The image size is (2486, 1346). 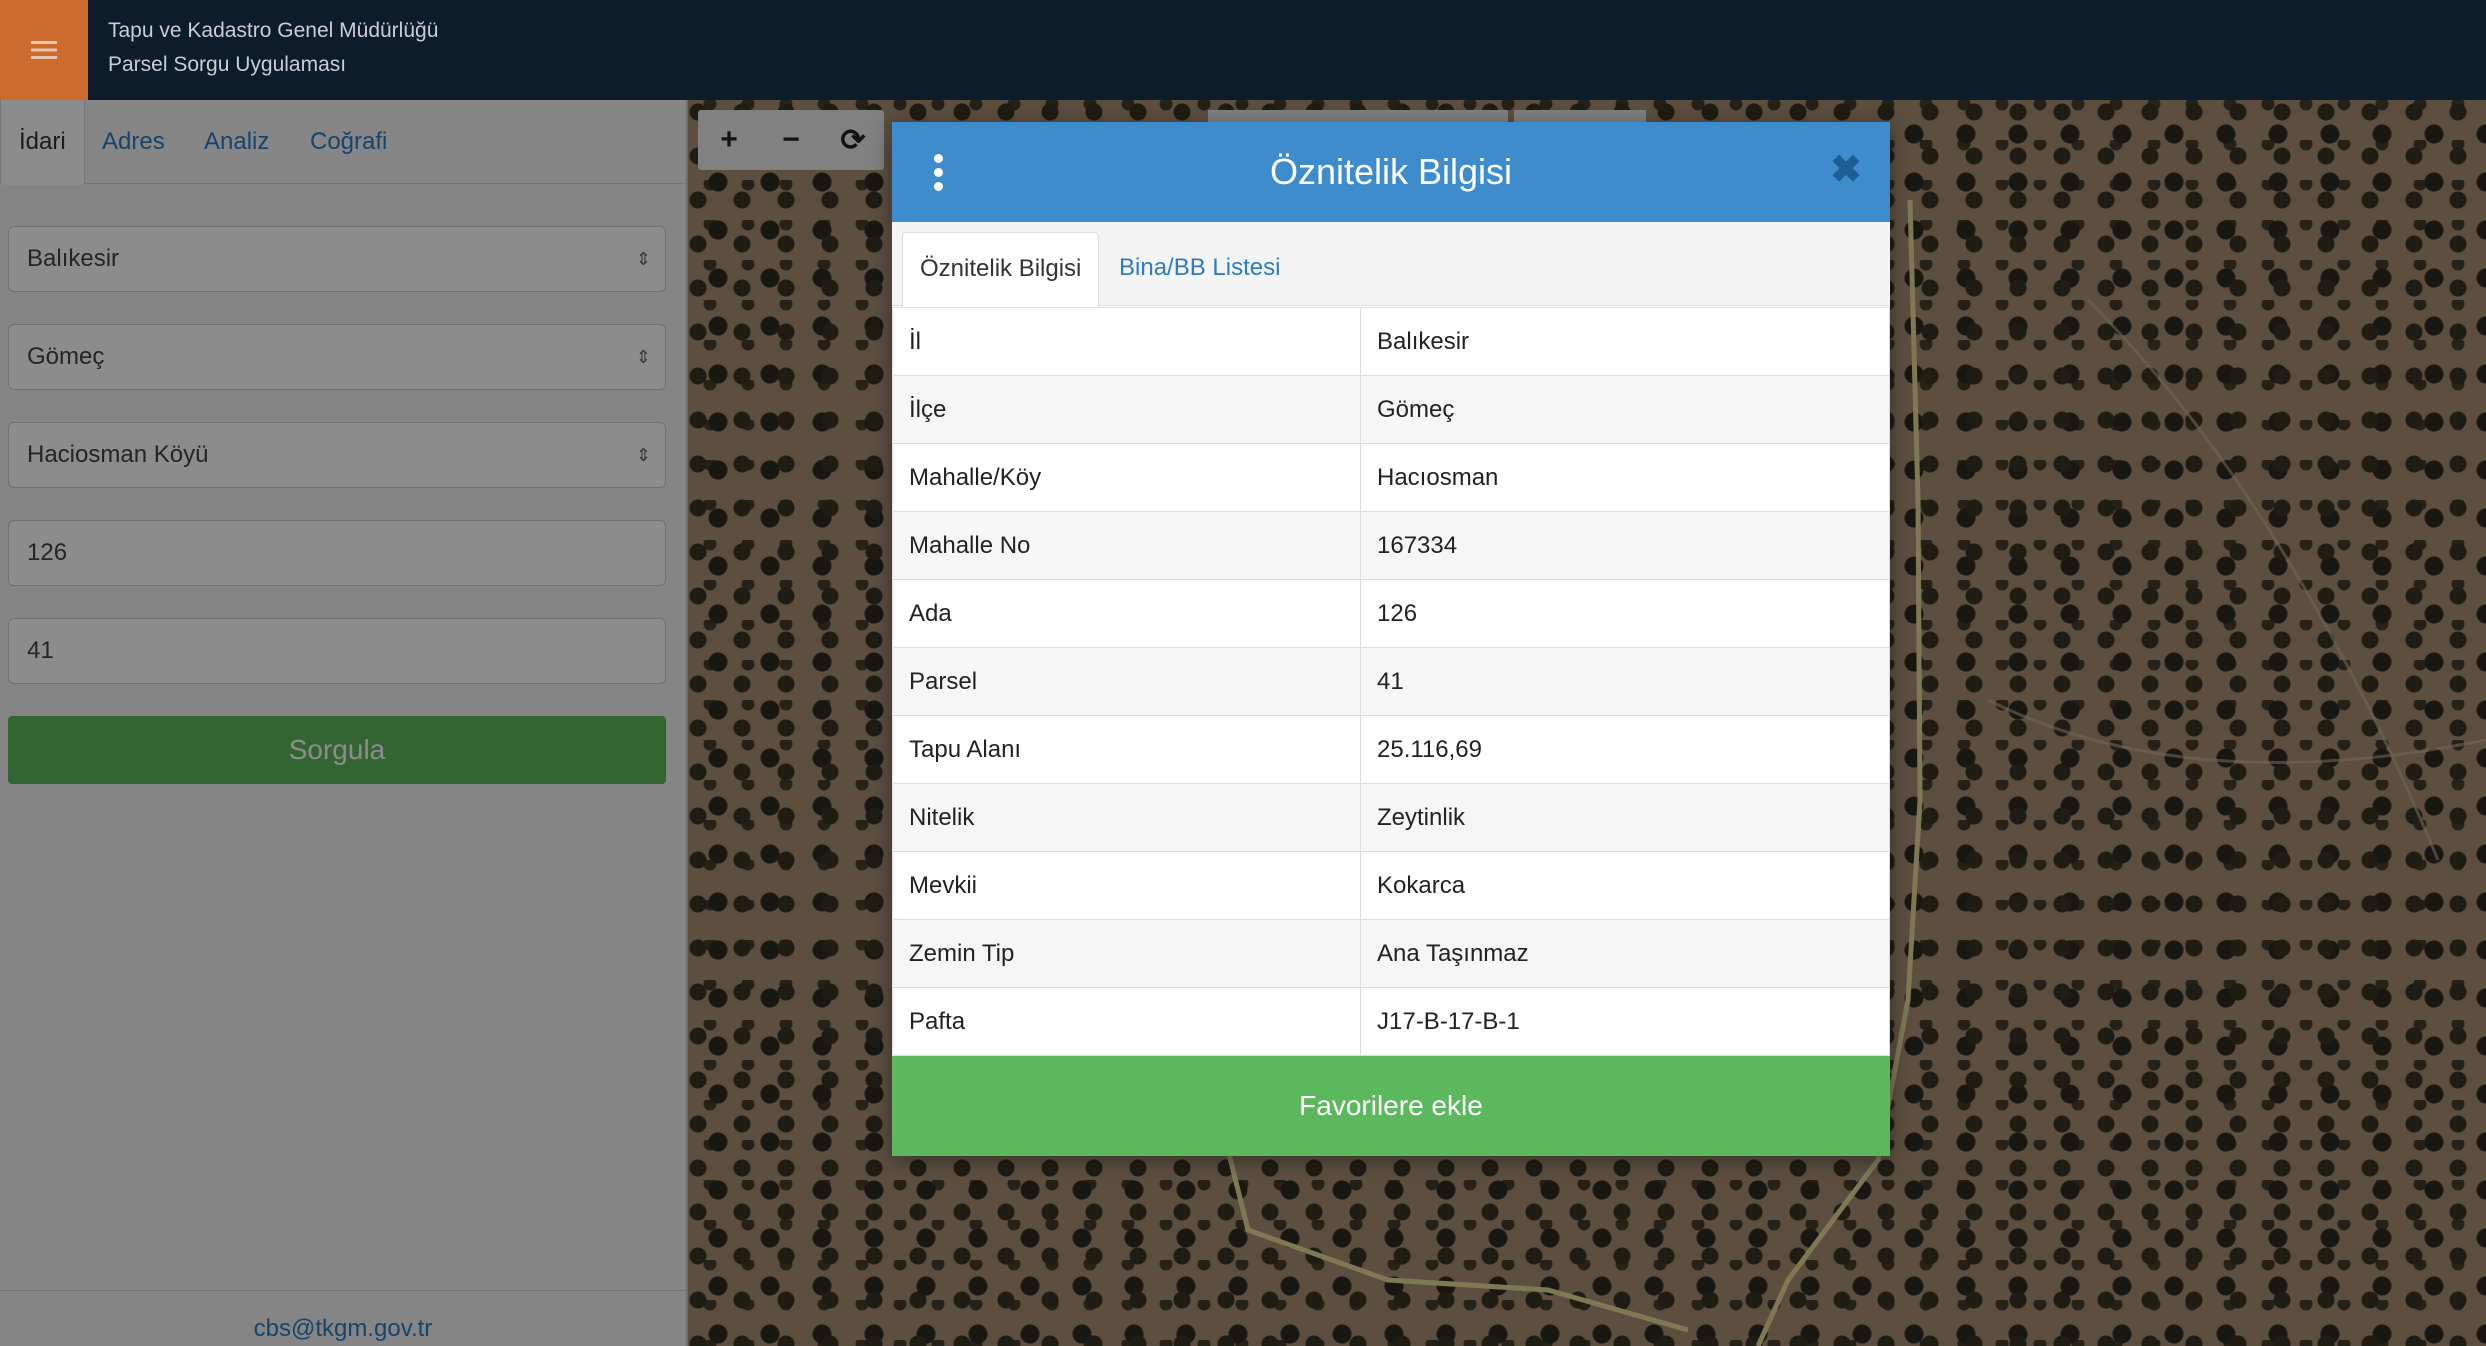 What do you see at coordinates (1199, 269) in the screenshot?
I see `tab-bina-bb-listesi: Bina/BB Listesi` at bounding box center [1199, 269].